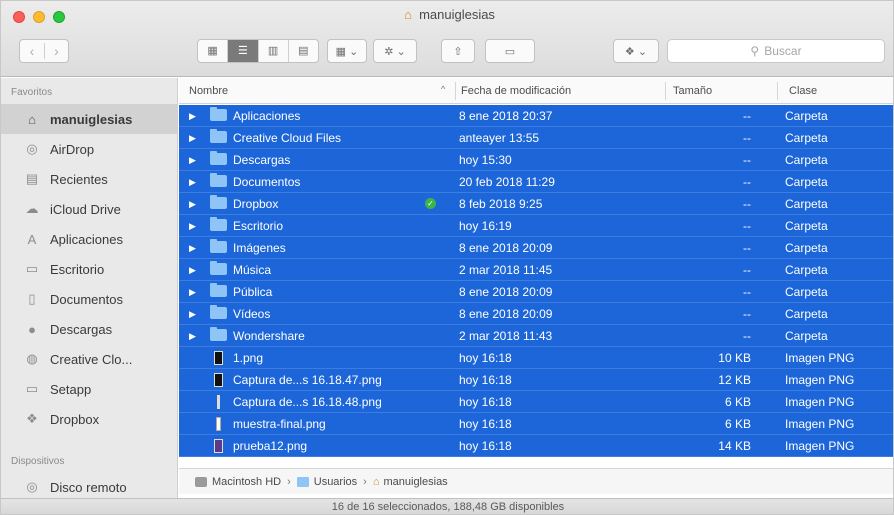 The width and height of the screenshot is (894, 515). What do you see at coordinates (415, 482) in the screenshot?
I see `path-item-manuiglesias: manuiglesias` at bounding box center [415, 482].